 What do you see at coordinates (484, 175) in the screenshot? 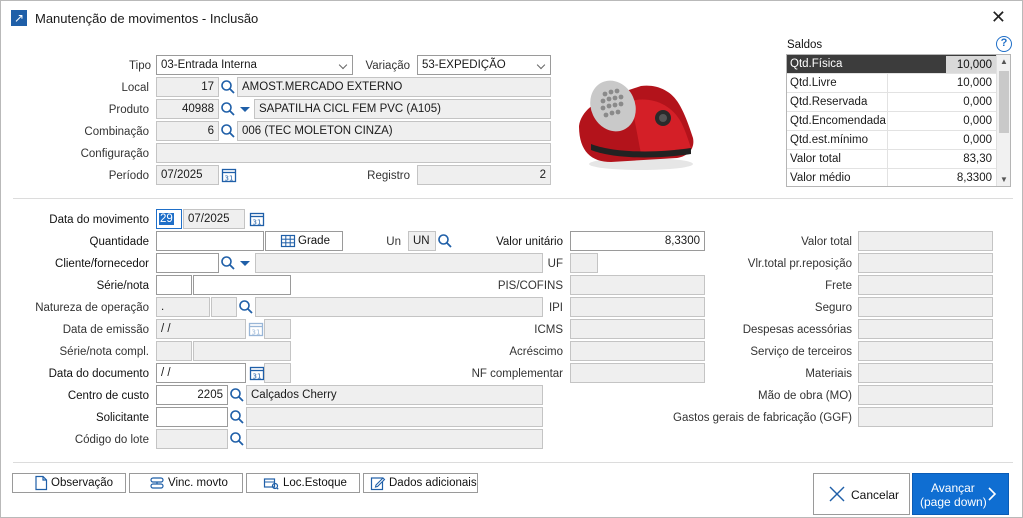
I see `registro-field: 2` at bounding box center [484, 175].